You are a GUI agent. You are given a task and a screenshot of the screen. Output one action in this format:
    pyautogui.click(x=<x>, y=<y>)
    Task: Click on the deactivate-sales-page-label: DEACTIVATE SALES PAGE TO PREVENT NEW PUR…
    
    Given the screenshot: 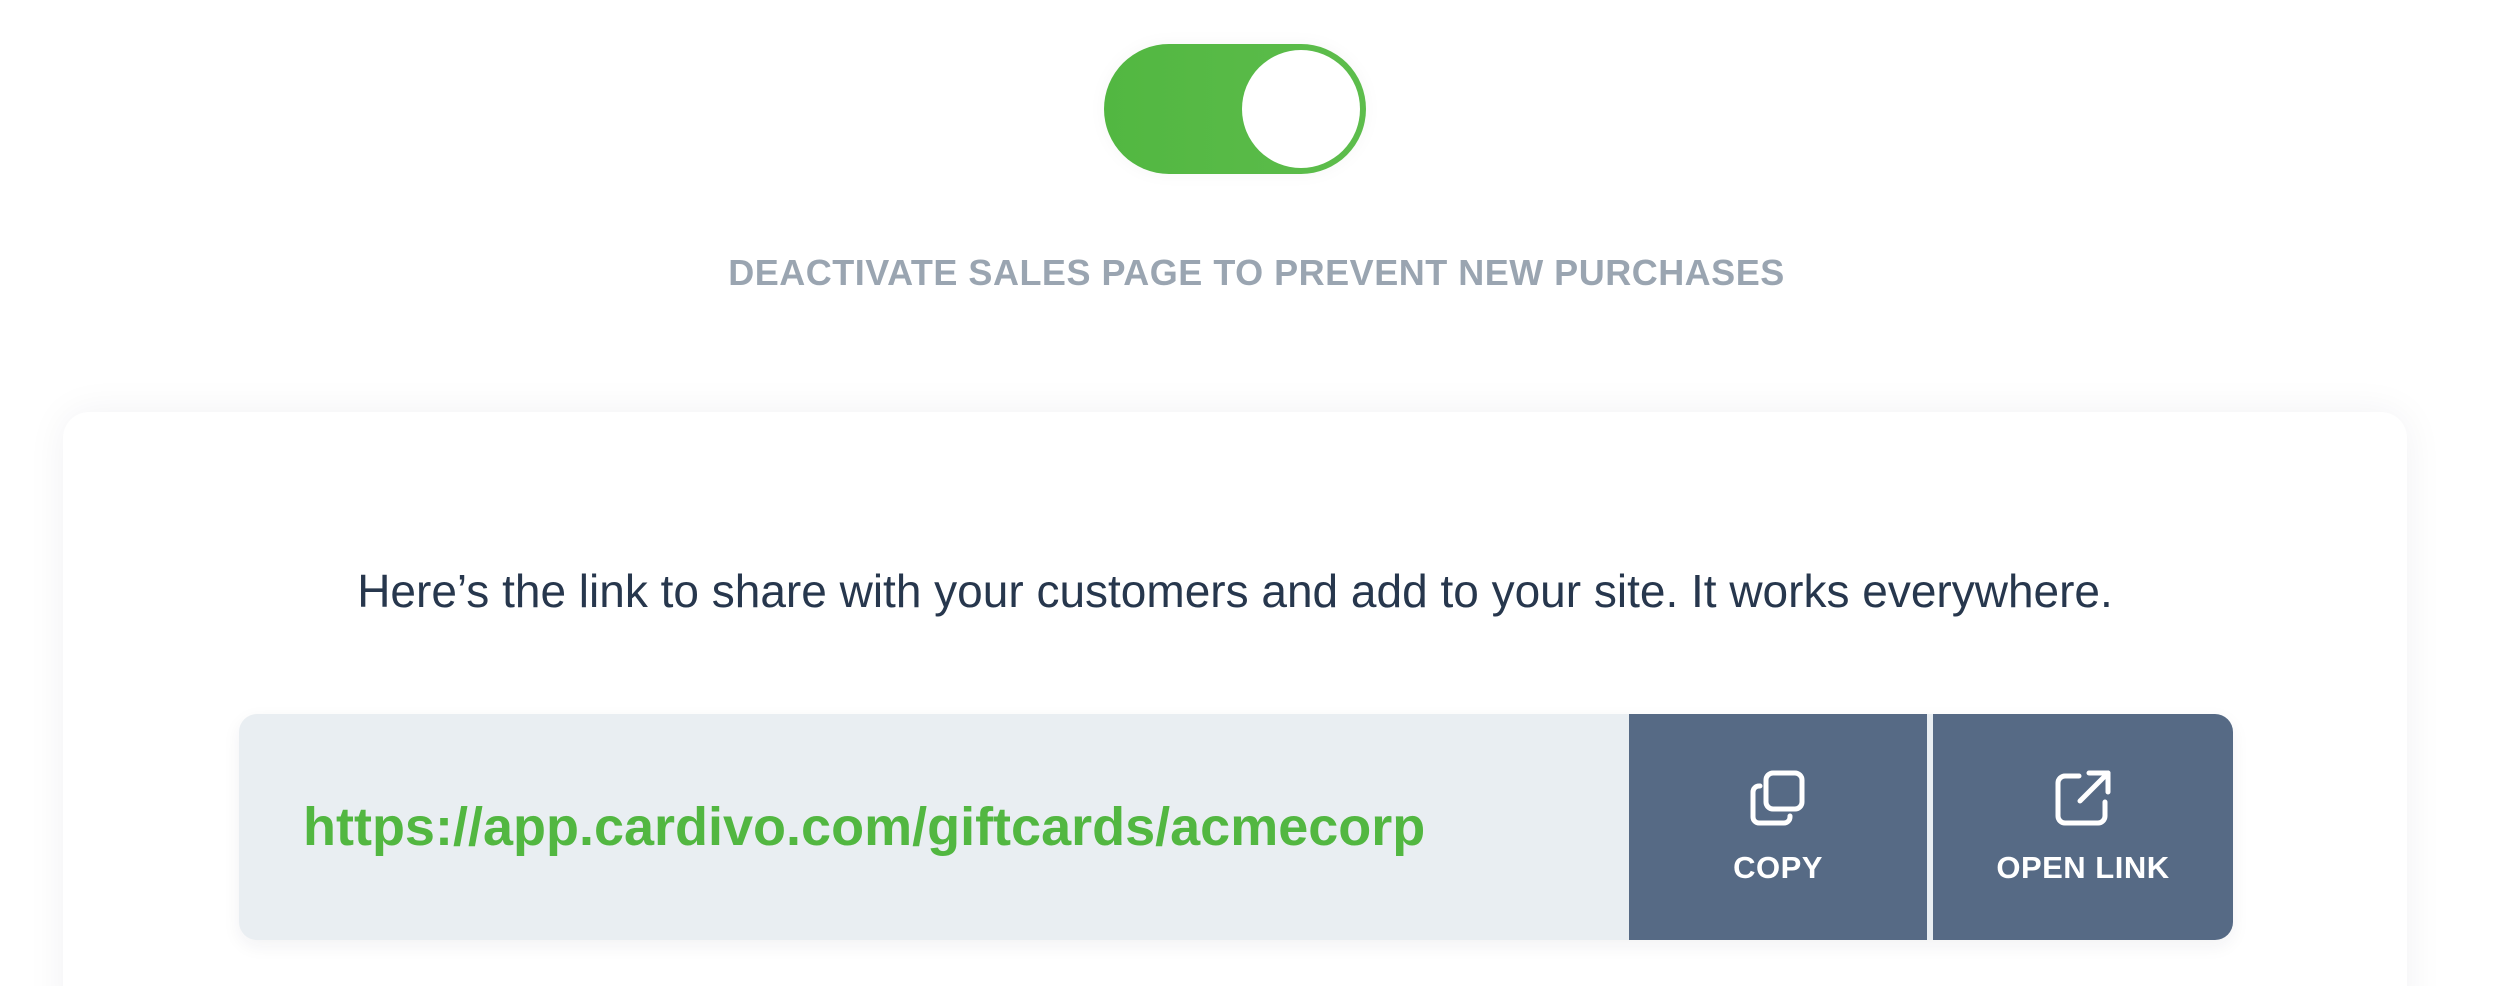 What is the action you would take?
    pyautogui.click(x=1256, y=272)
    